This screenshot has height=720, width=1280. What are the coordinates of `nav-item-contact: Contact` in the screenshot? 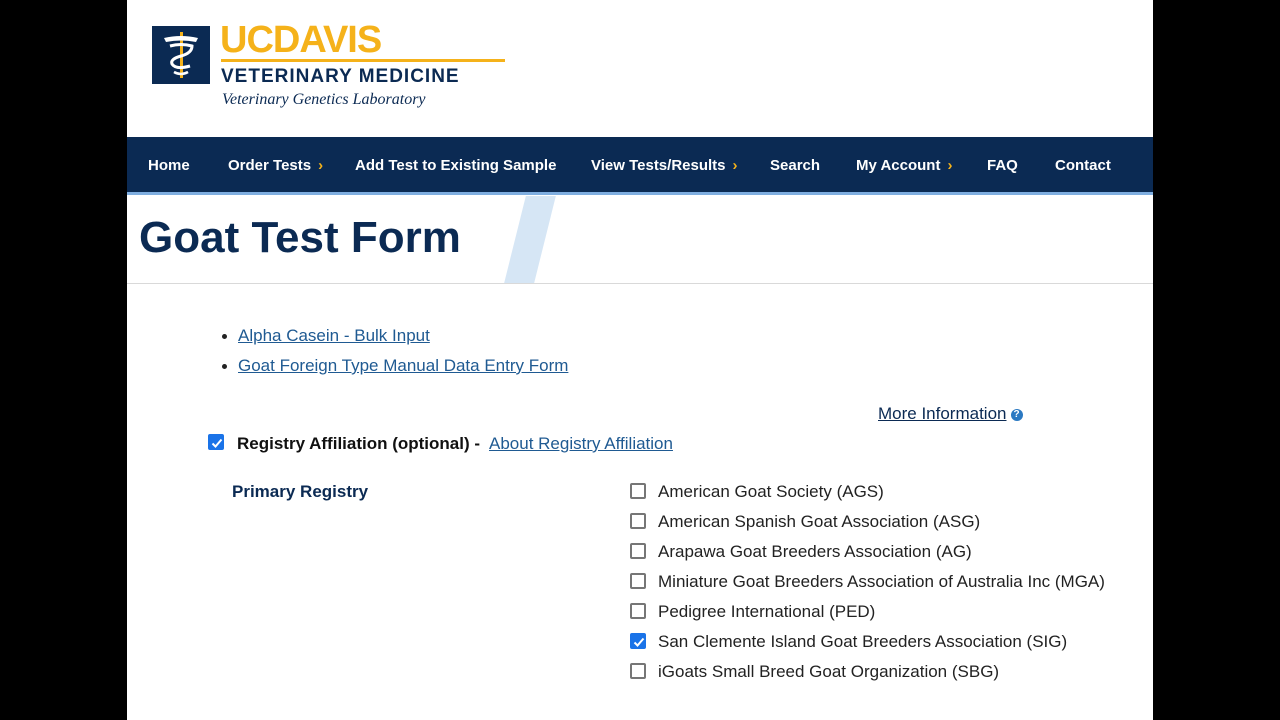 It's located at (1083, 166).